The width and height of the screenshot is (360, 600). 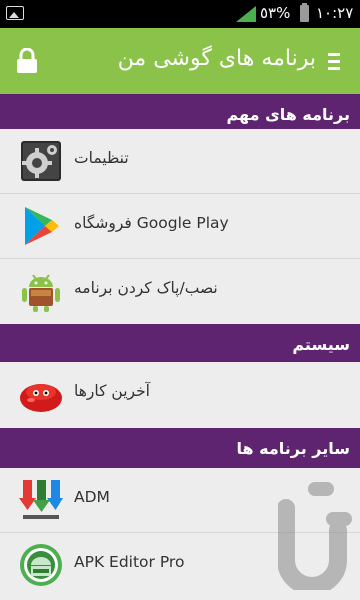 I want to click on settings-gear-icon, so click(x=41, y=161).